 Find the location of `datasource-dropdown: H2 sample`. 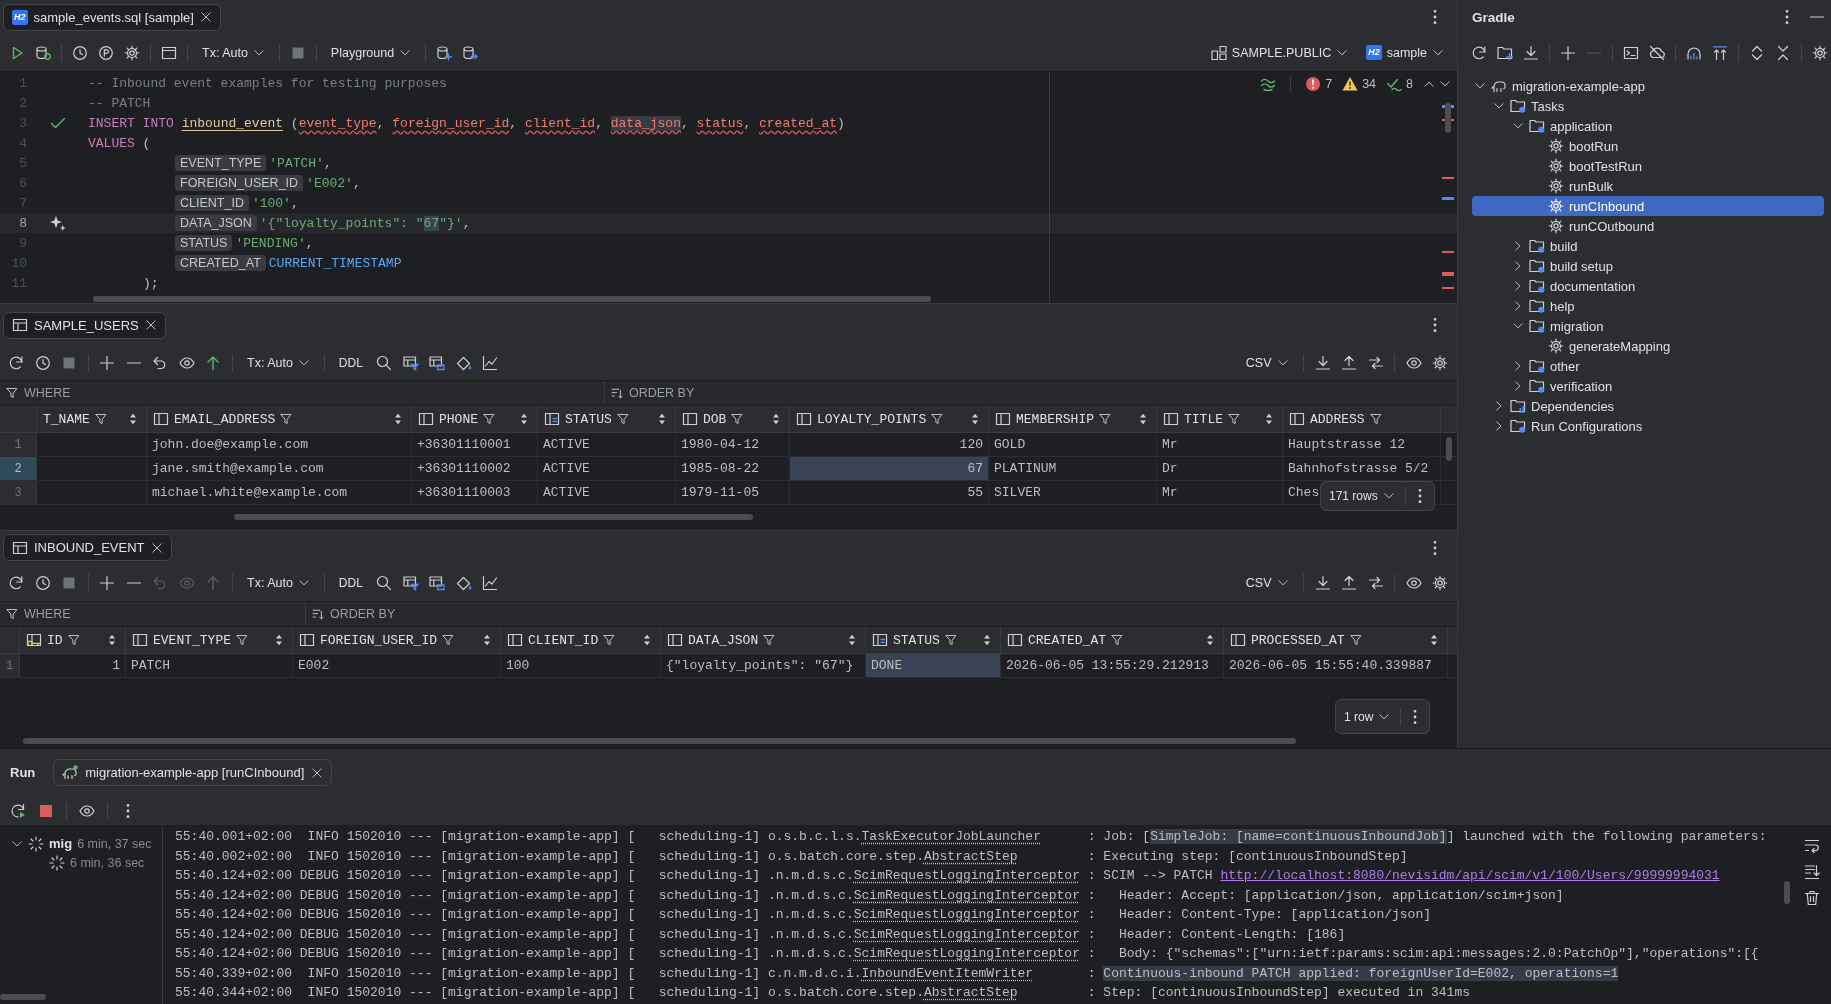

datasource-dropdown: H2 sample is located at coordinates (1405, 52).